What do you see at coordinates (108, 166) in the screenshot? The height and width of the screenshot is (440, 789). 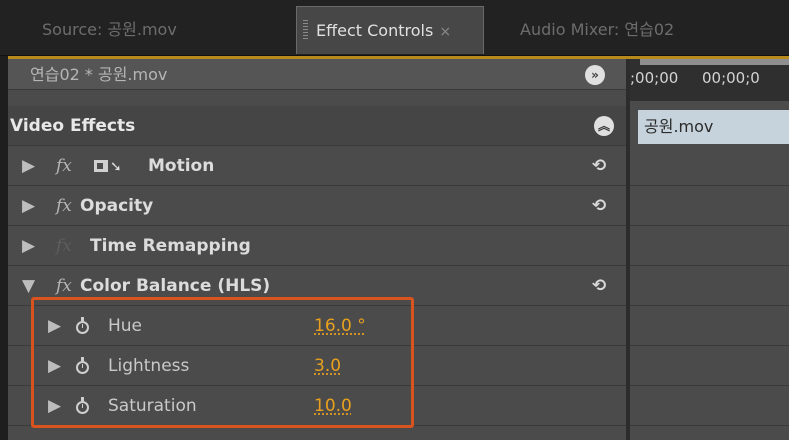 I see `motion-icon: ➘` at bounding box center [108, 166].